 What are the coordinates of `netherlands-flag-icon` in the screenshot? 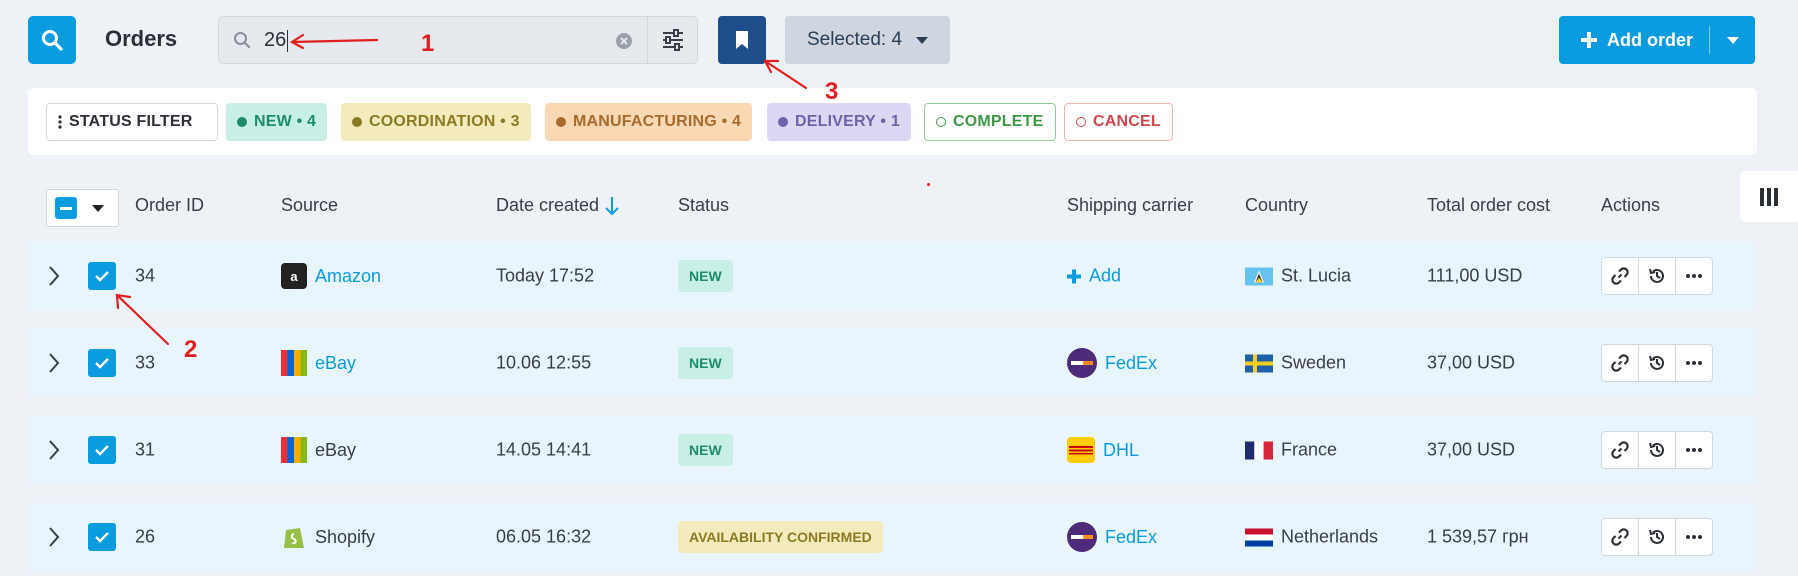 It's located at (1259, 537).